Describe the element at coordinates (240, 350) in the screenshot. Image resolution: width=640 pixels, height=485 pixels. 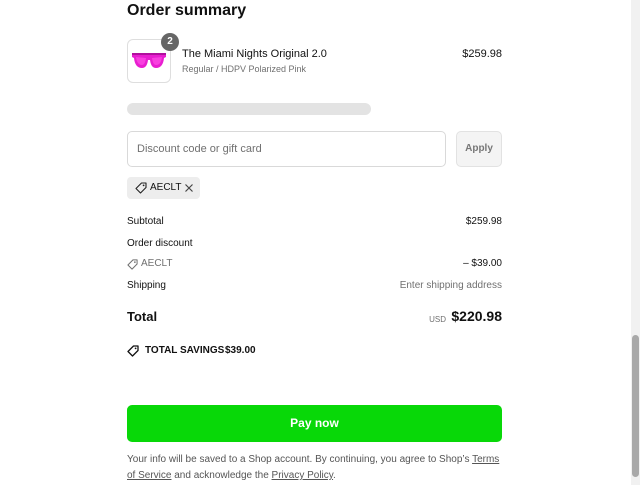
I see `total-savings-value: $39.00` at that location.